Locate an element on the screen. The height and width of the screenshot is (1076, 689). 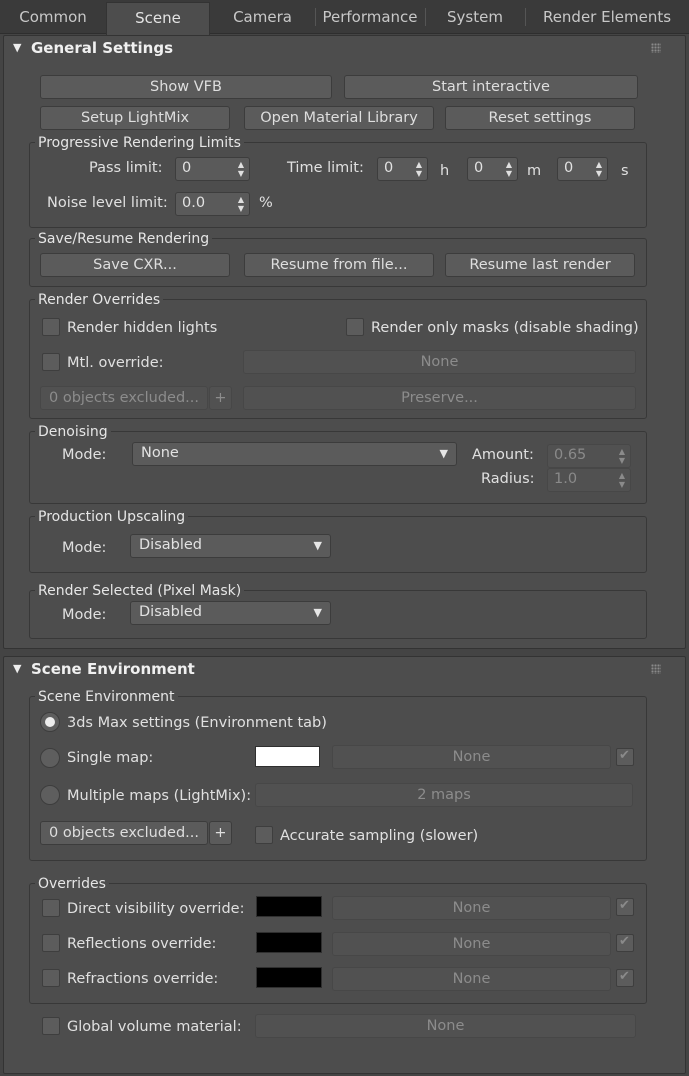
noise-level-spinner: 0.0 ▲ ▼ is located at coordinates (212, 204).